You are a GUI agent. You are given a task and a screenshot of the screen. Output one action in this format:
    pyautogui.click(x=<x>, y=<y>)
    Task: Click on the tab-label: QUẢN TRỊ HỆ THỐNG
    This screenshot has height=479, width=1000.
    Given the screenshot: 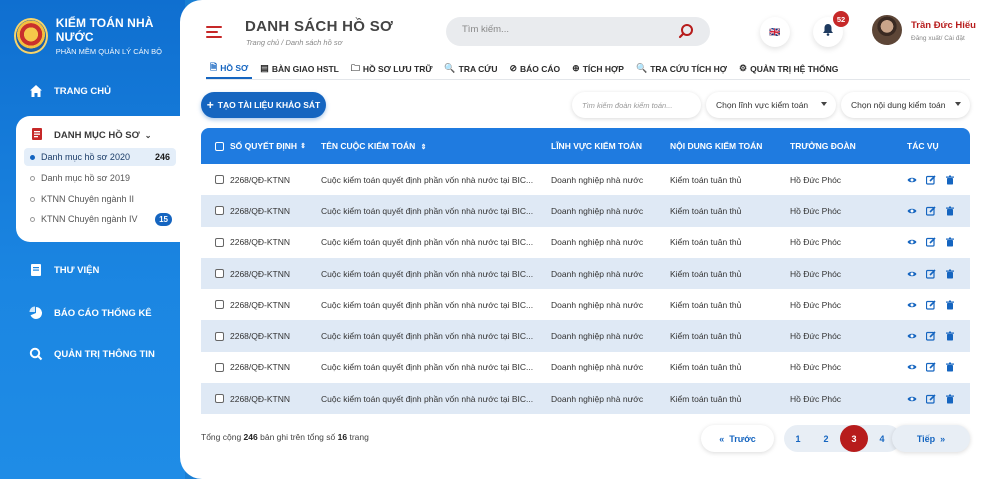 What is the action you would take?
    pyautogui.click(x=794, y=68)
    